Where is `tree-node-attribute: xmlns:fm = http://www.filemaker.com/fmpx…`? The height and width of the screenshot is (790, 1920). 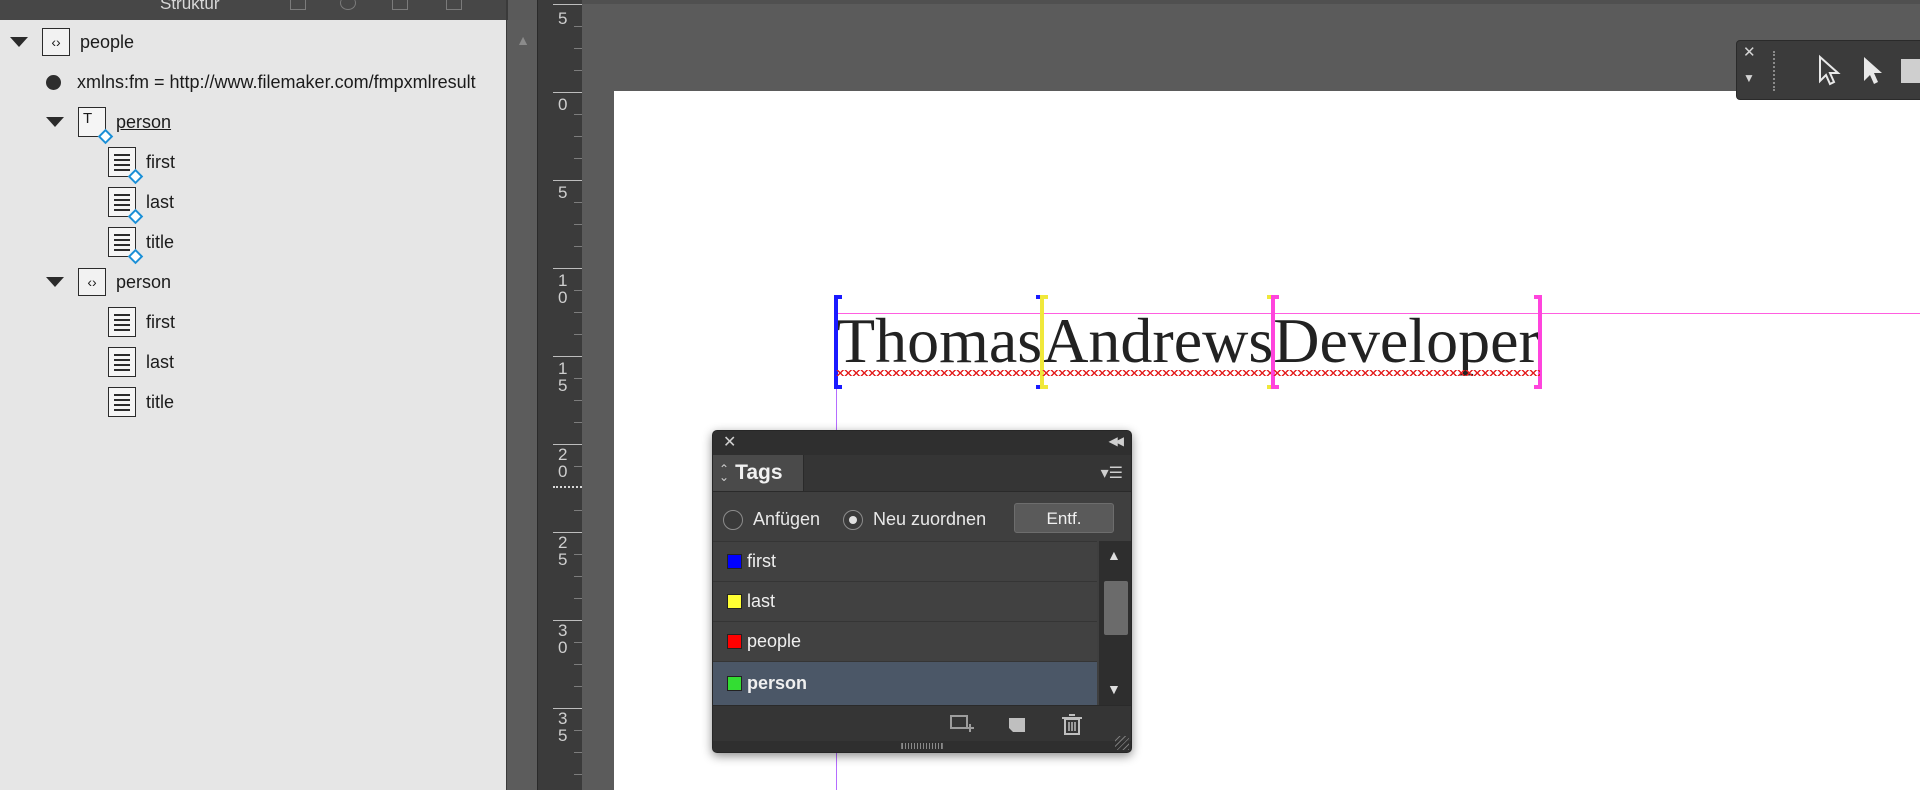 tree-node-attribute: xmlns:fm = http://www.filemaker.com/fmpx… is located at coordinates (261, 82).